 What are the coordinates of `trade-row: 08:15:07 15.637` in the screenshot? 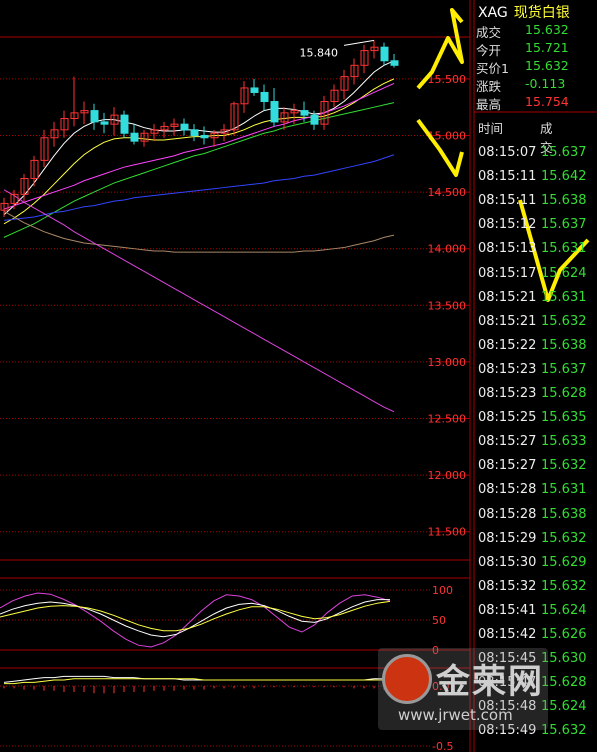 It's located at (537, 155).